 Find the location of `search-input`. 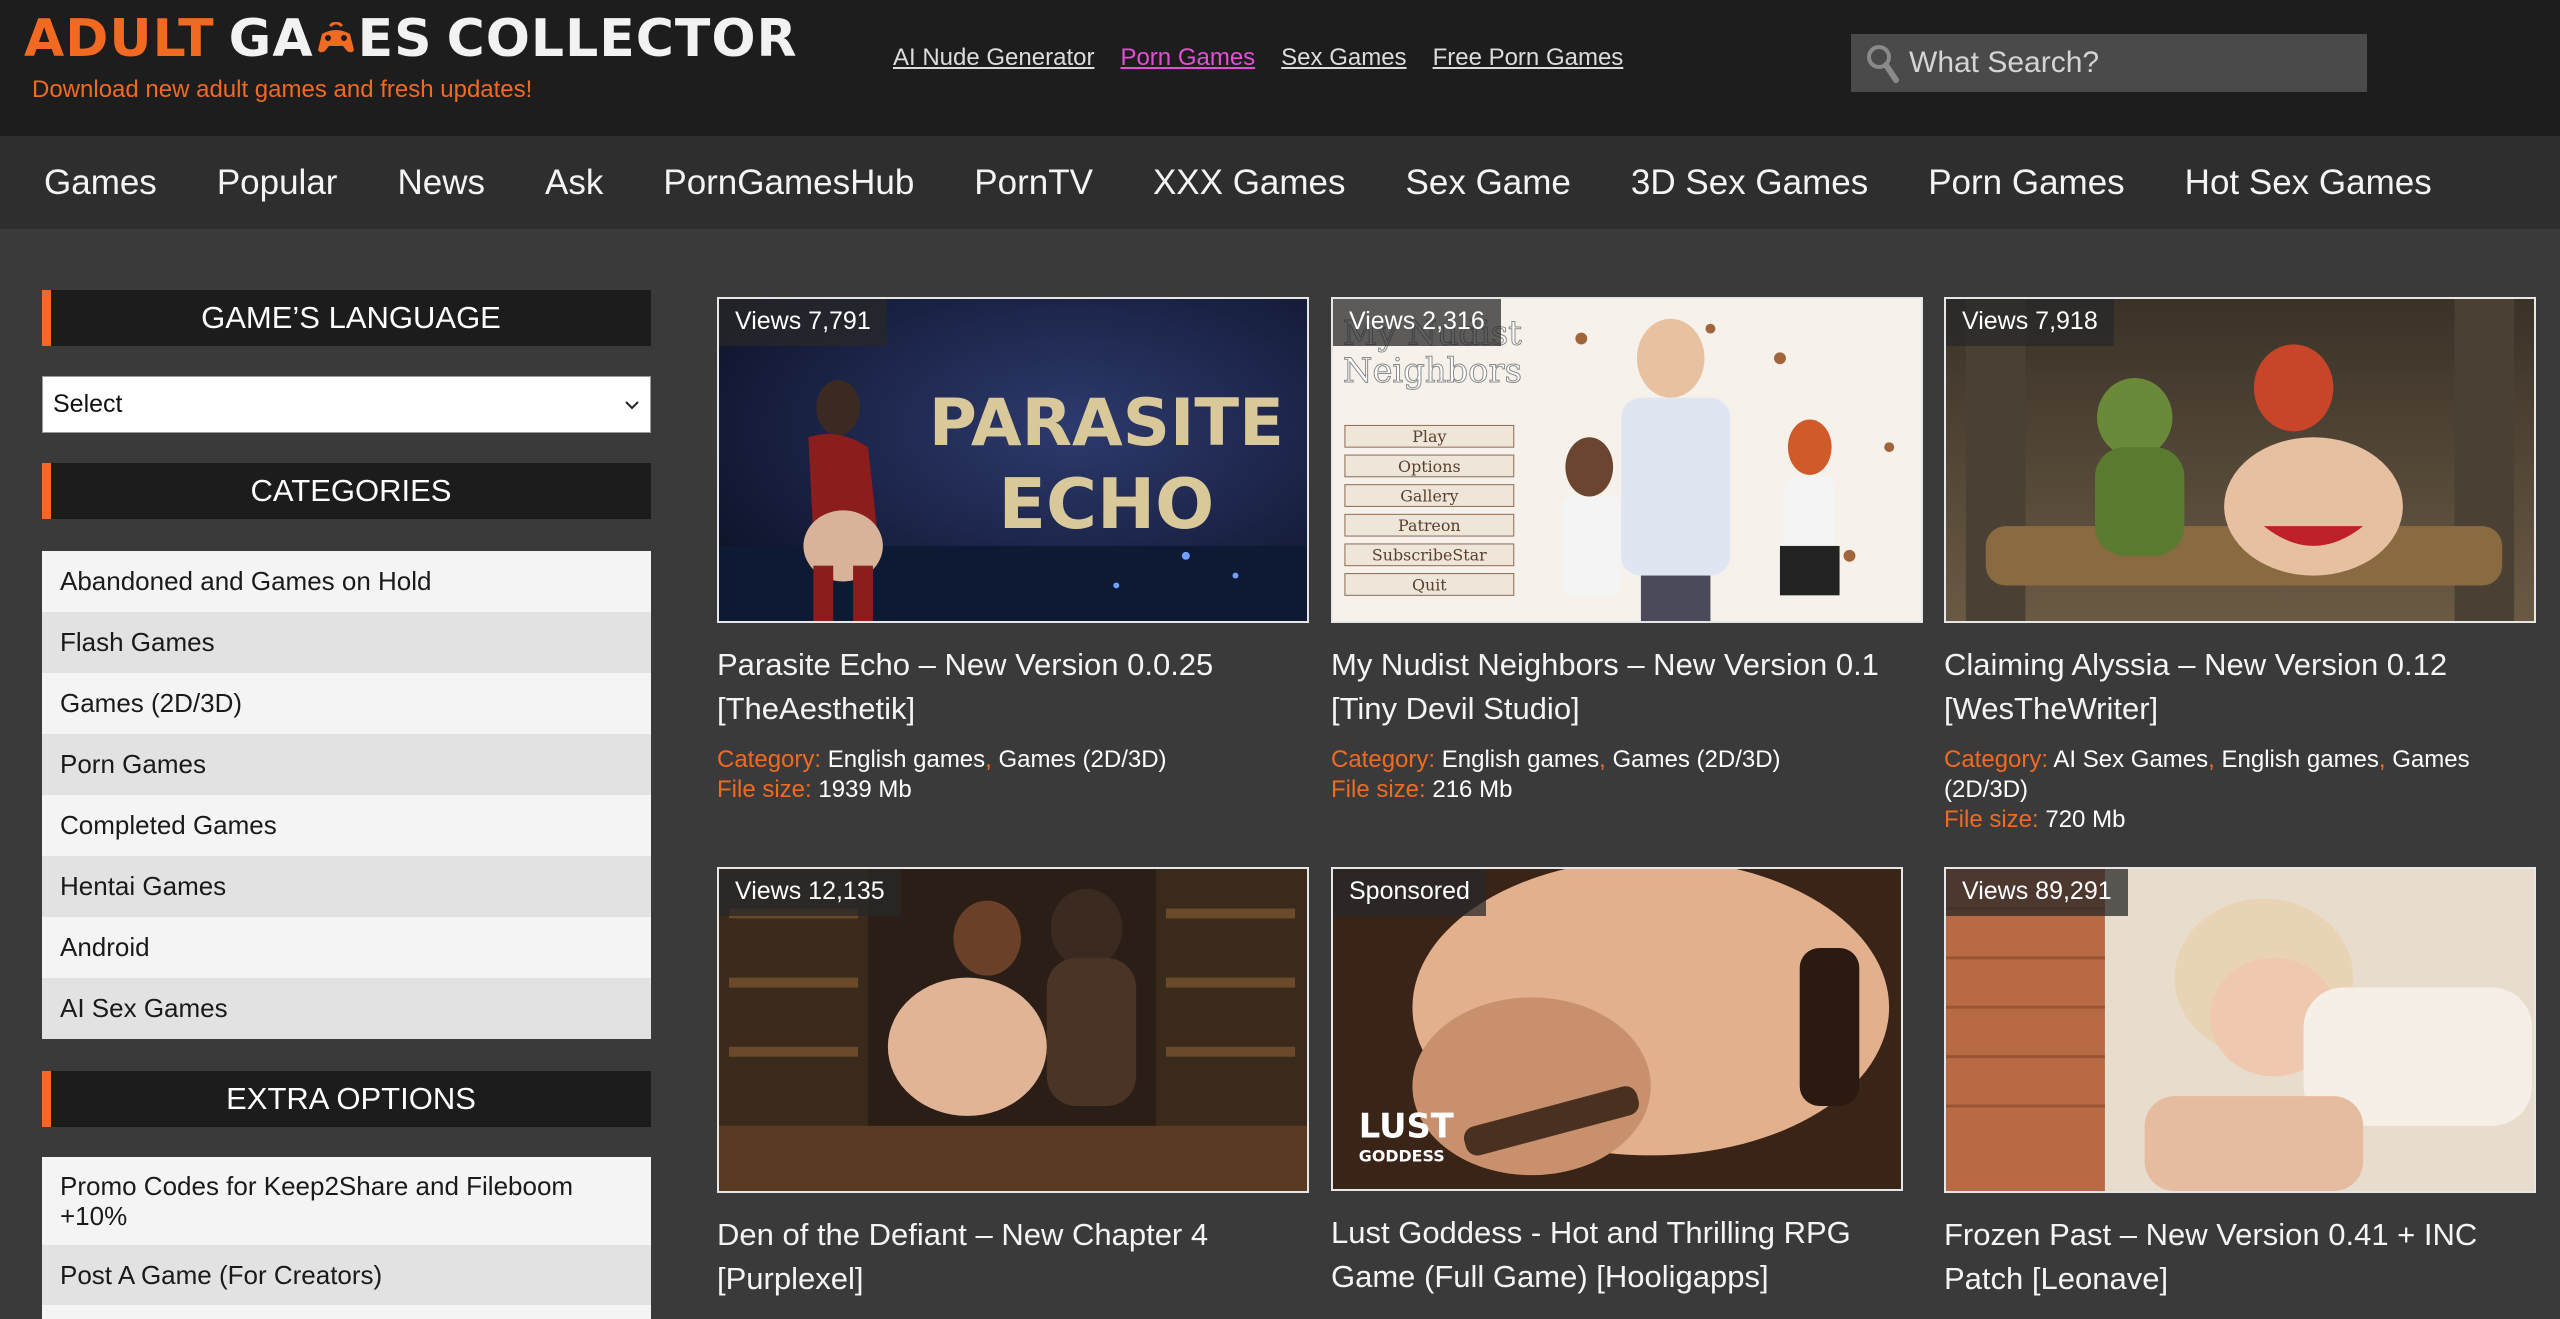

search-input is located at coordinates (2129, 63).